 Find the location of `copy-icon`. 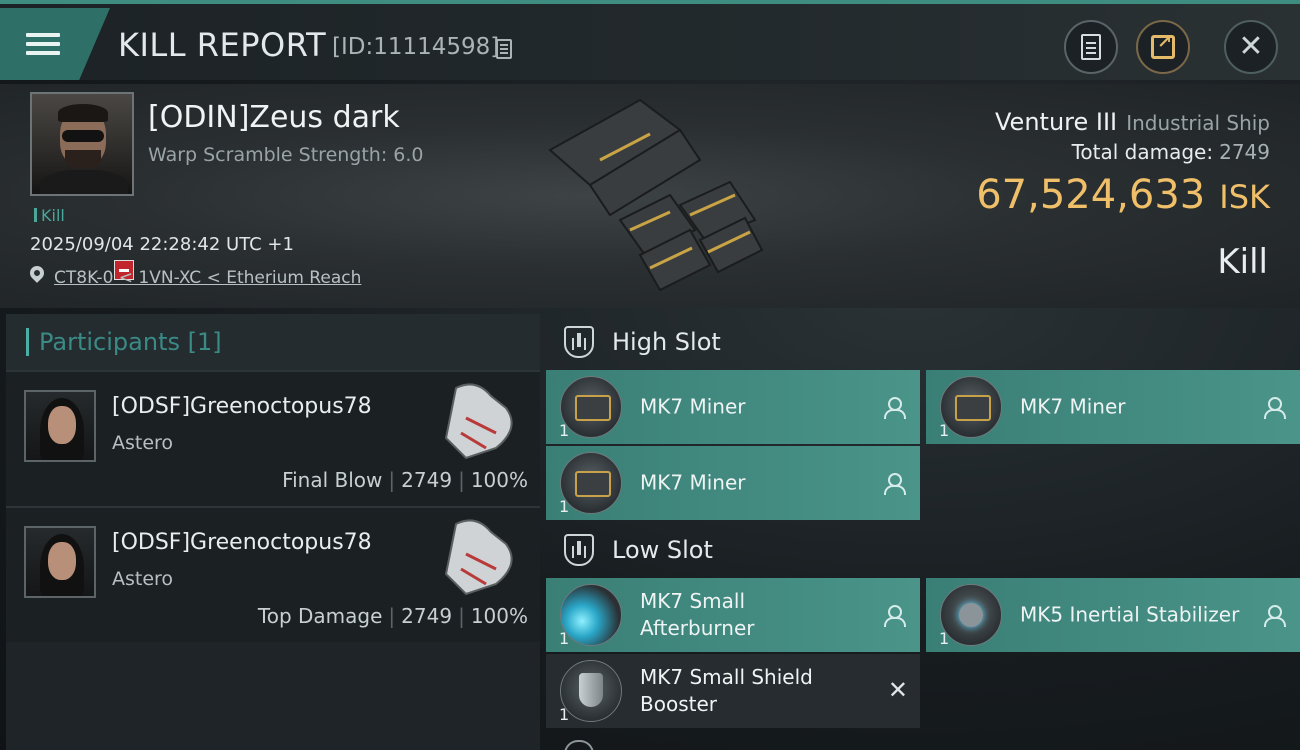

copy-icon is located at coordinates (504, 49).